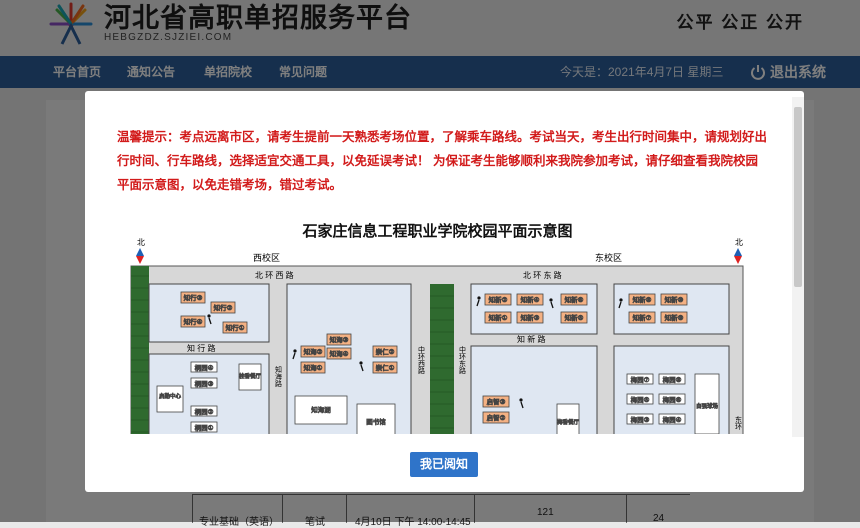 This screenshot has height=528, width=860. Describe the element at coordinates (201, 348) in the screenshot. I see `road-label: 知 行 路` at that location.